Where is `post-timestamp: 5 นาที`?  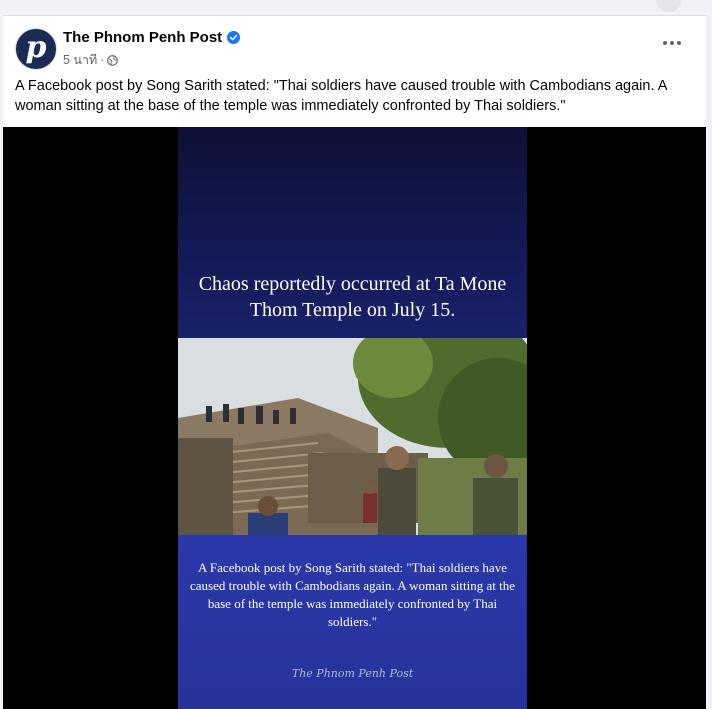 post-timestamp: 5 นาที is located at coordinates (80, 60).